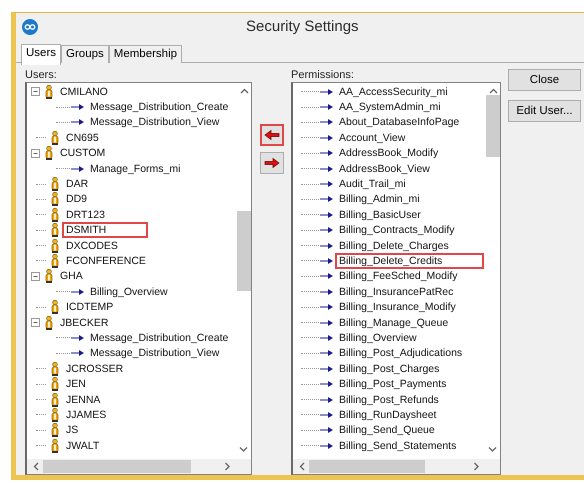  I want to click on tree-item: DD9, so click(77, 199).